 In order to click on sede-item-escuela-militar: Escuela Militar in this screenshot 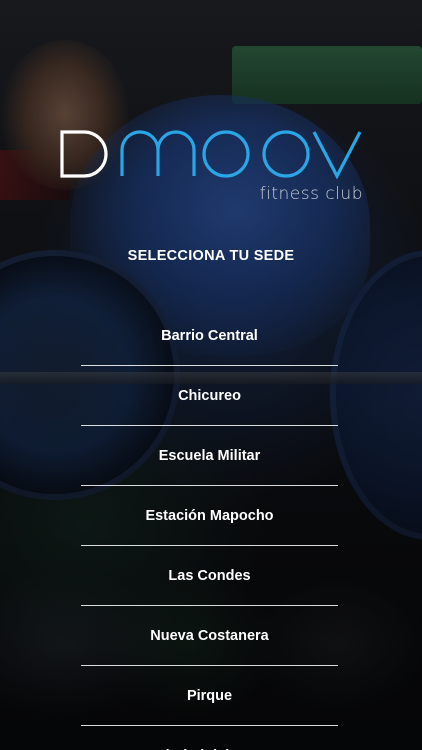, I will do `click(209, 456)`.